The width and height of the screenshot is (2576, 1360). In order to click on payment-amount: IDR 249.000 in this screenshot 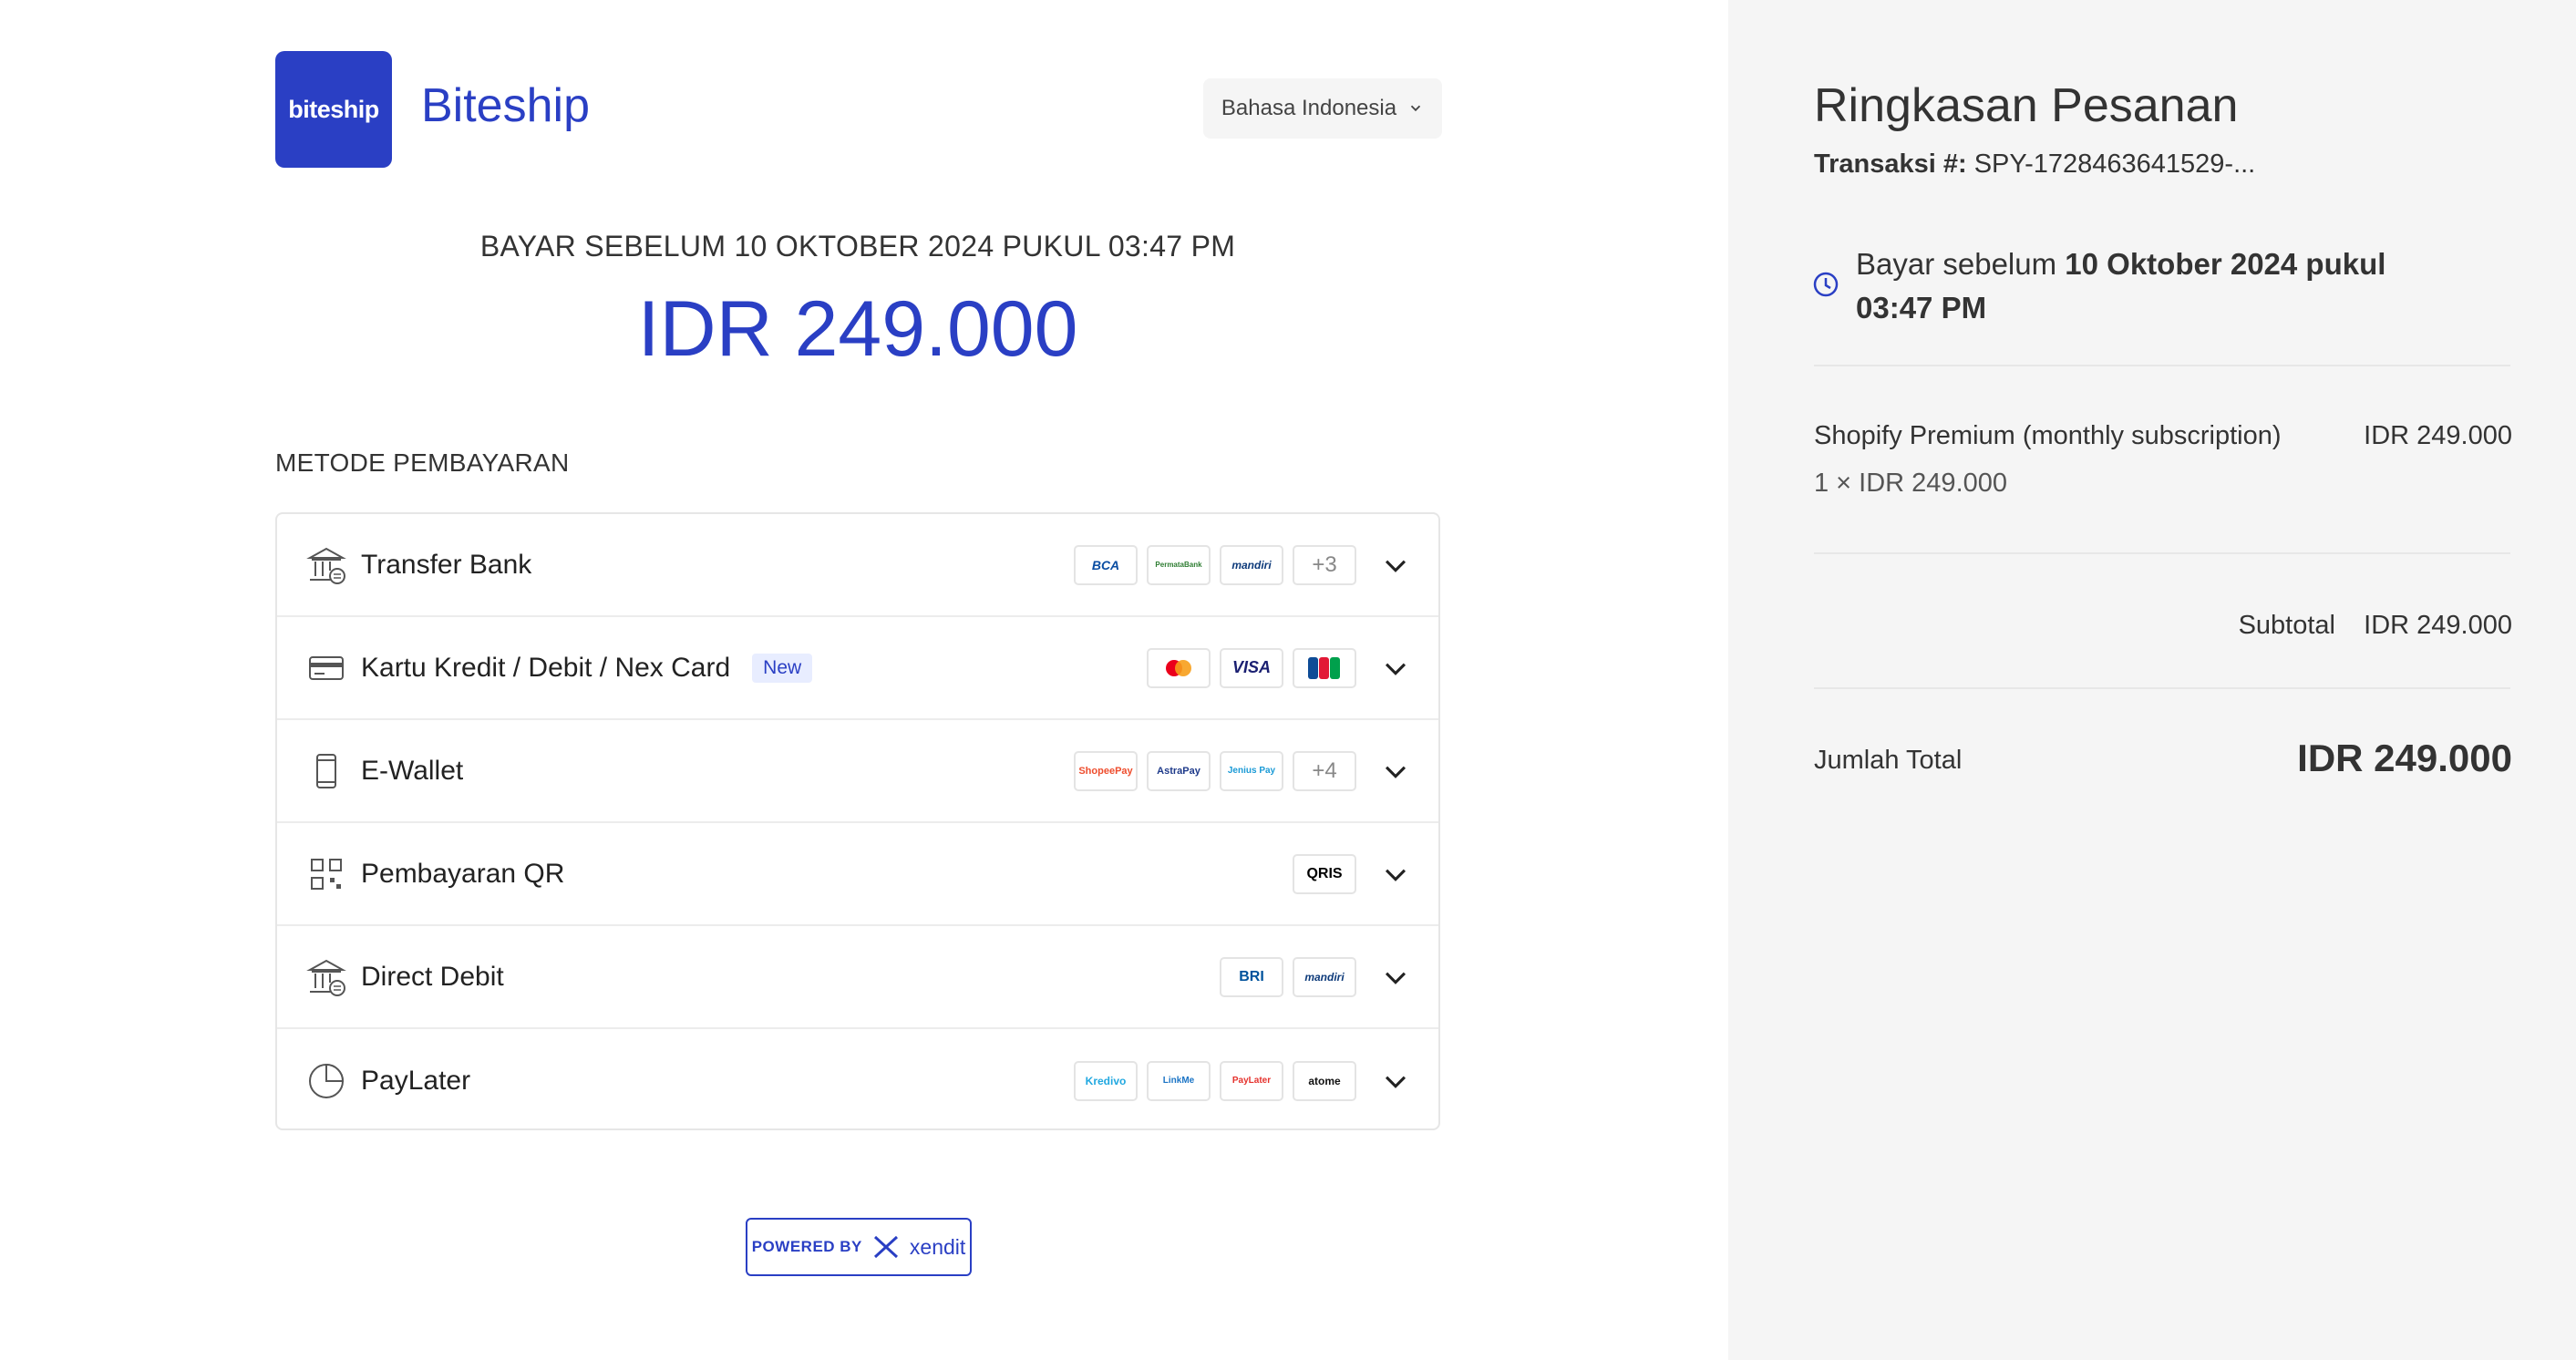, I will do `click(857, 329)`.